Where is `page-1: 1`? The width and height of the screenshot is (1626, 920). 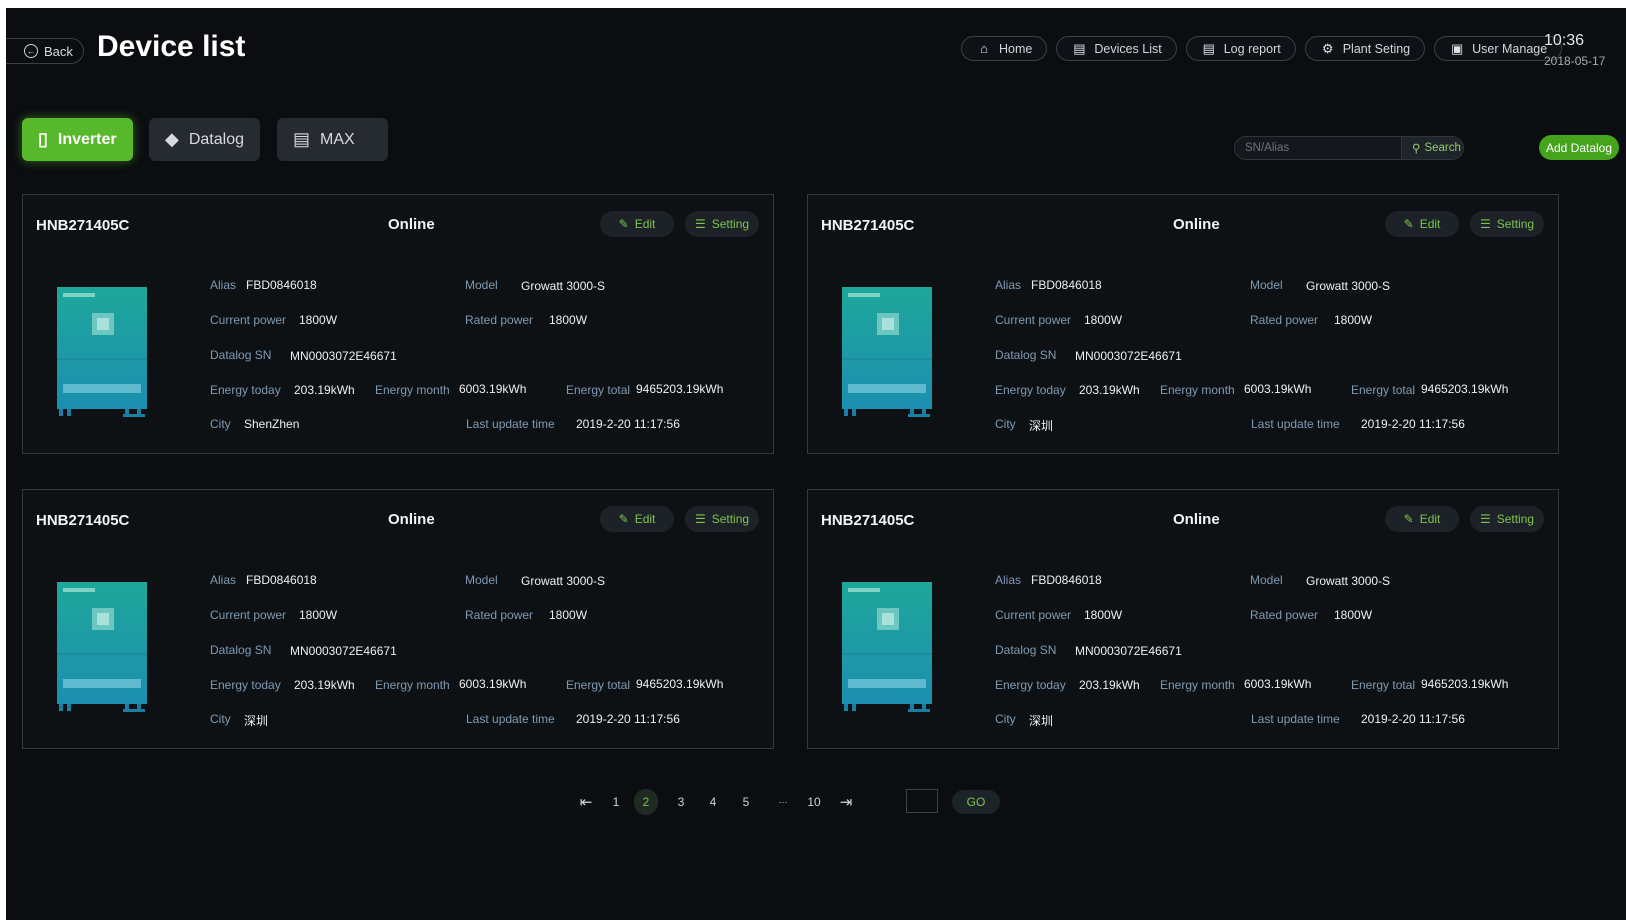
page-1: 1 is located at coordinates (616, 802).